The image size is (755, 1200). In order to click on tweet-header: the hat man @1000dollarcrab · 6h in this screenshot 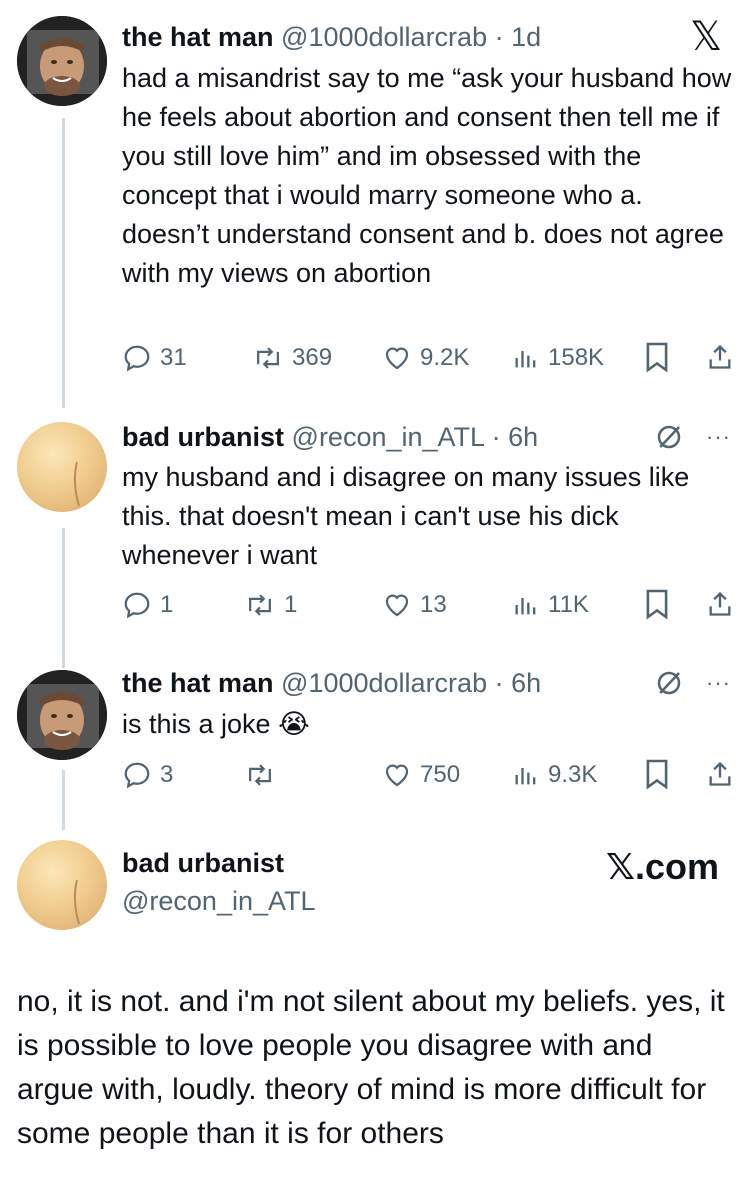, I will do `click(331, 683)`.